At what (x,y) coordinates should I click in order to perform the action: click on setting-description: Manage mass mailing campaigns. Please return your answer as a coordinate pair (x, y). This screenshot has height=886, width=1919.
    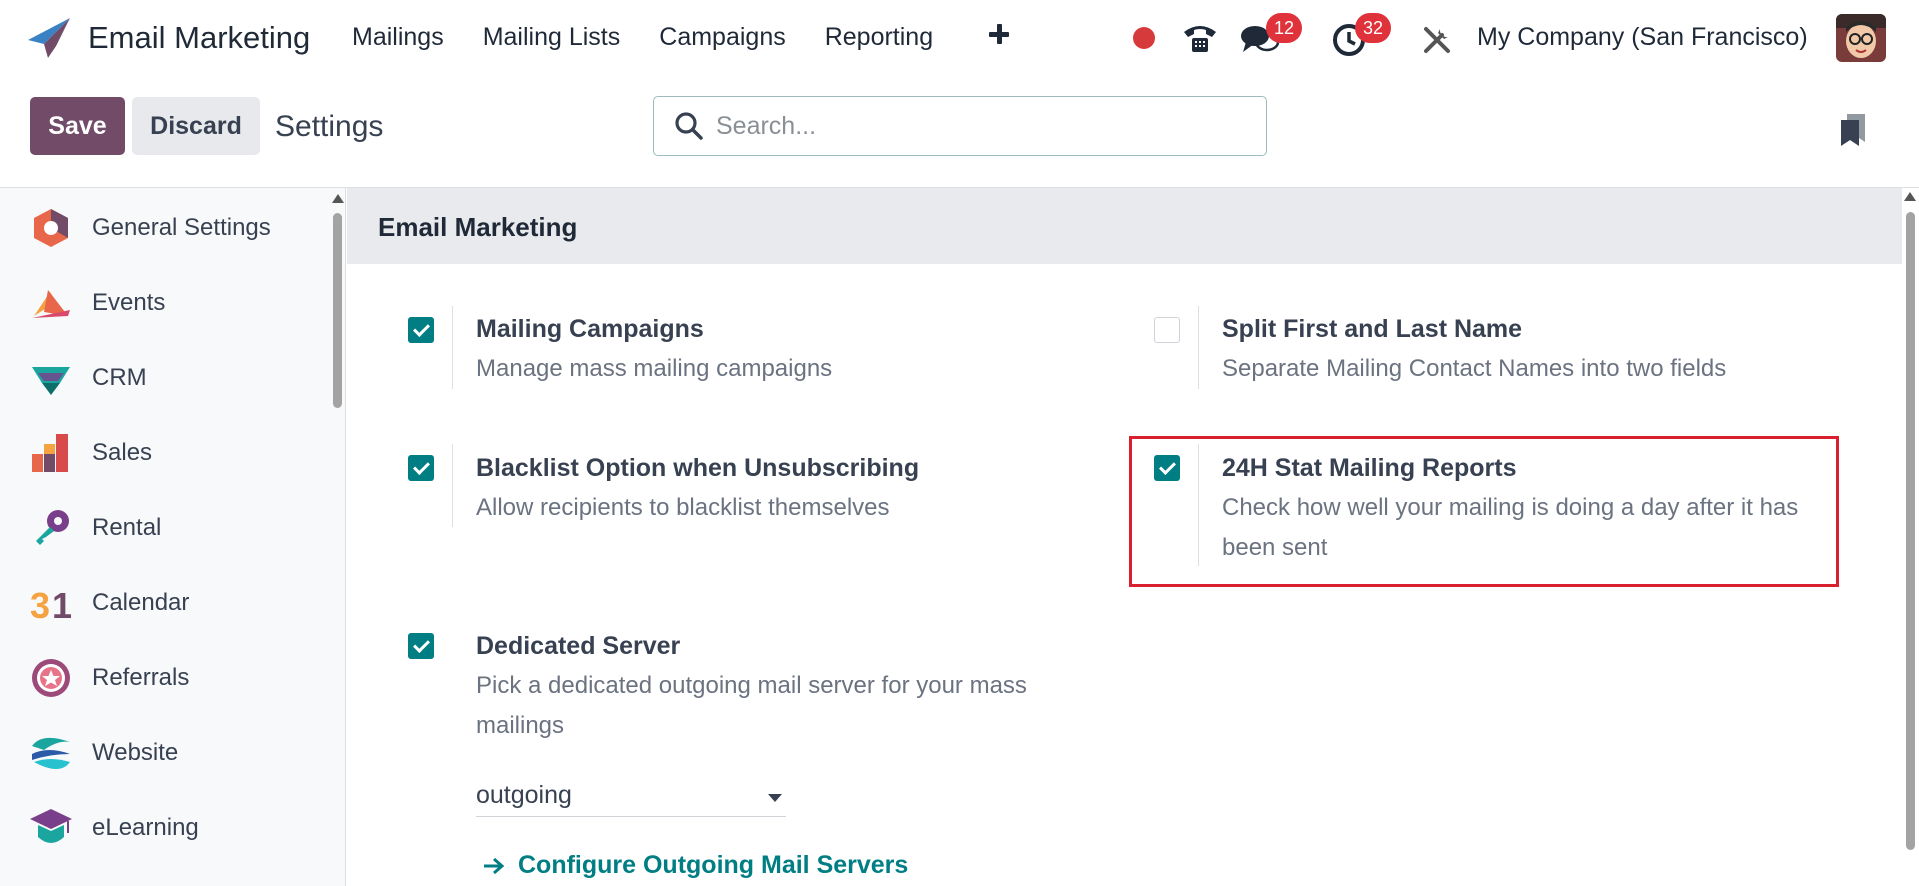
    Looking at the image, I should click on (654, 368).